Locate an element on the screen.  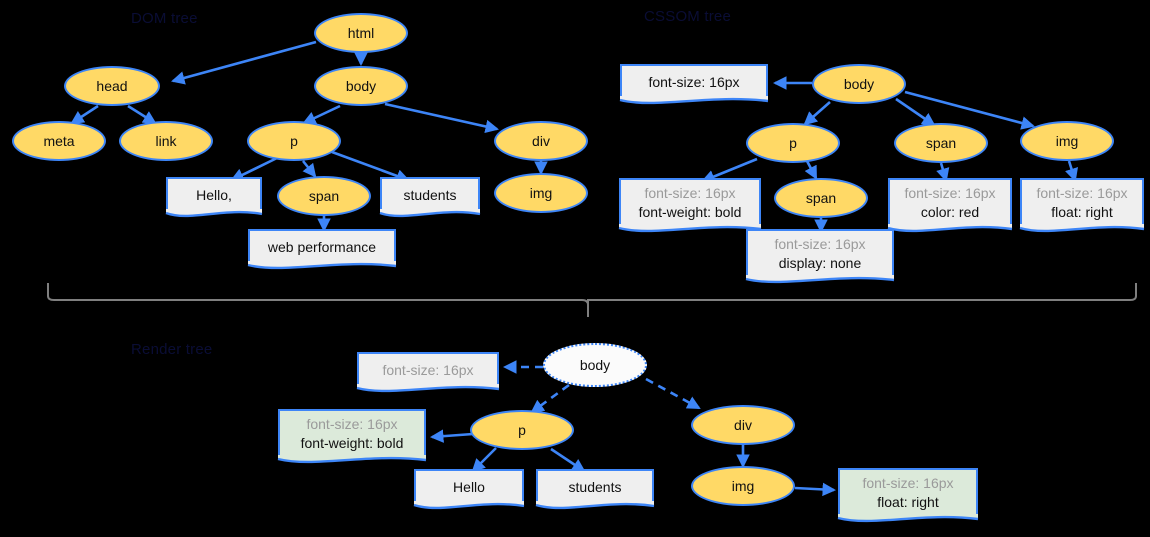
edge-html-head is located at coordinates (244, 62).